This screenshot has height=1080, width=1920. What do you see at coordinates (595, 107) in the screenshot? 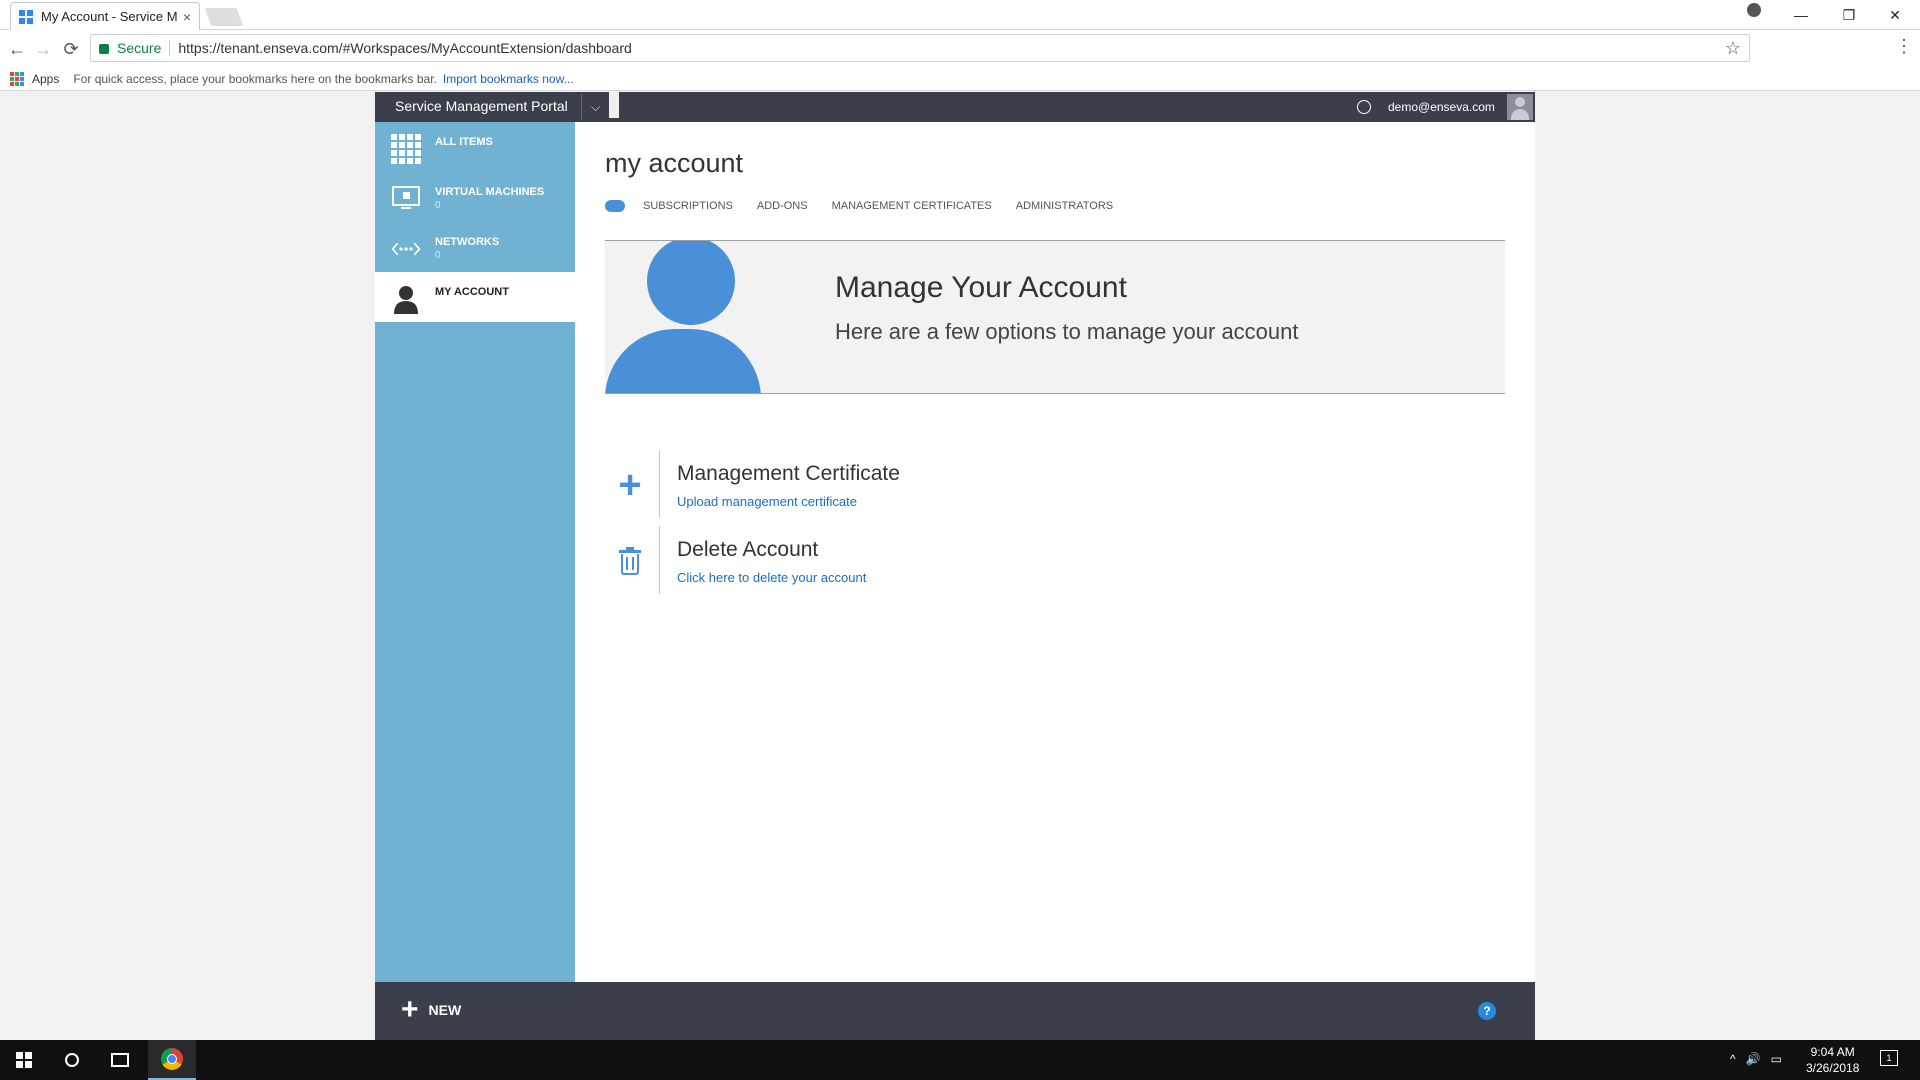
I see `chevron-down-icon: ⌵` at bounding box center [595, 107].